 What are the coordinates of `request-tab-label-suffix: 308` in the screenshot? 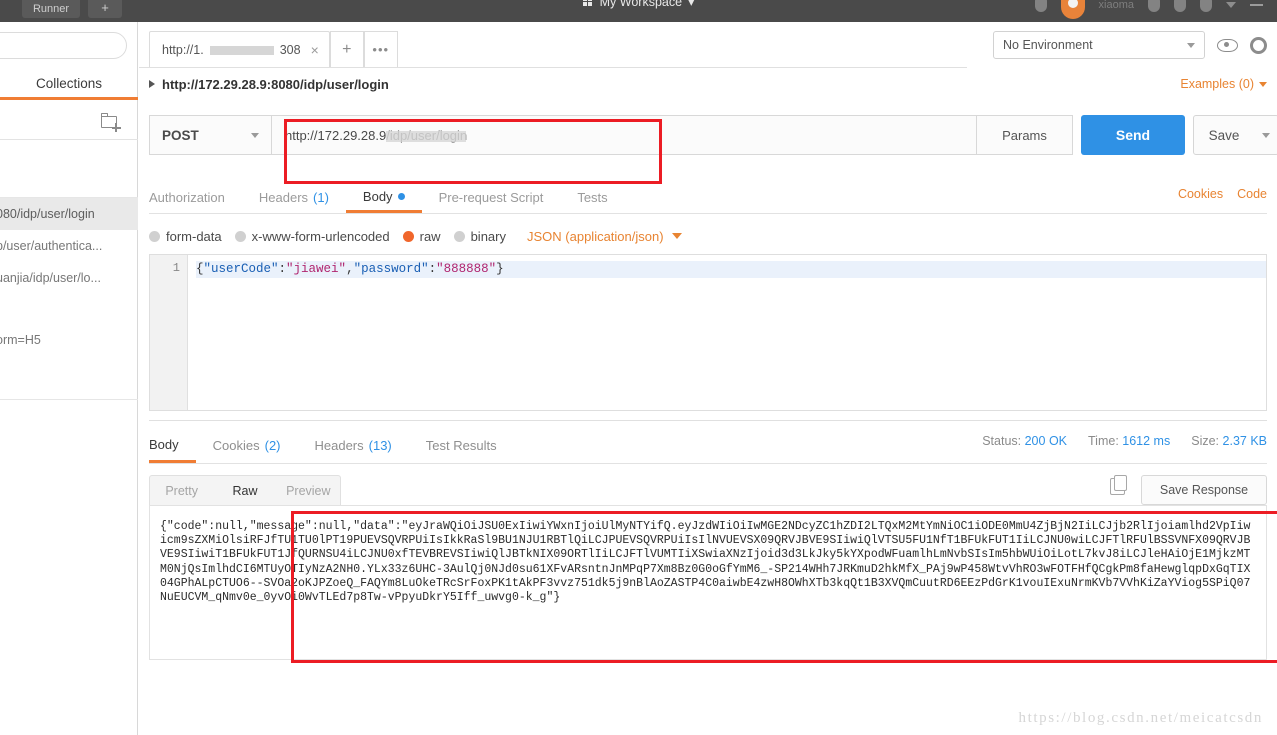 It's located at (290, 49).